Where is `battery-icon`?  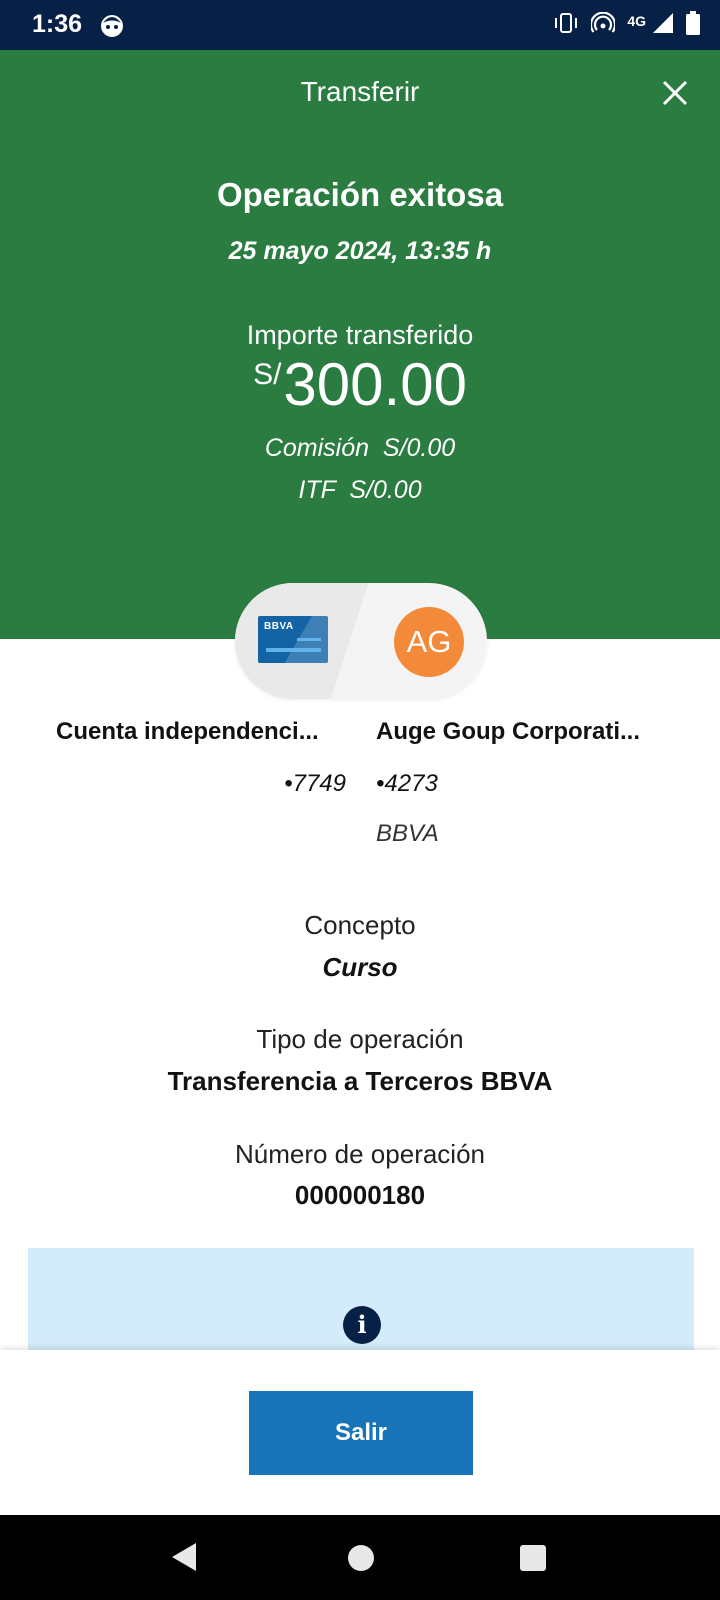 battery-icon is located at coordinates (693, 25).